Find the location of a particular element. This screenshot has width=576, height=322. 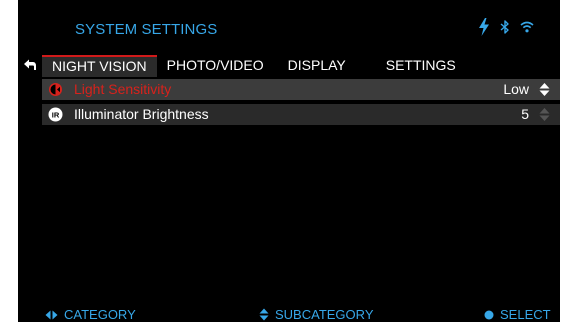

wifi-icon is located at coordinates (527, 27).